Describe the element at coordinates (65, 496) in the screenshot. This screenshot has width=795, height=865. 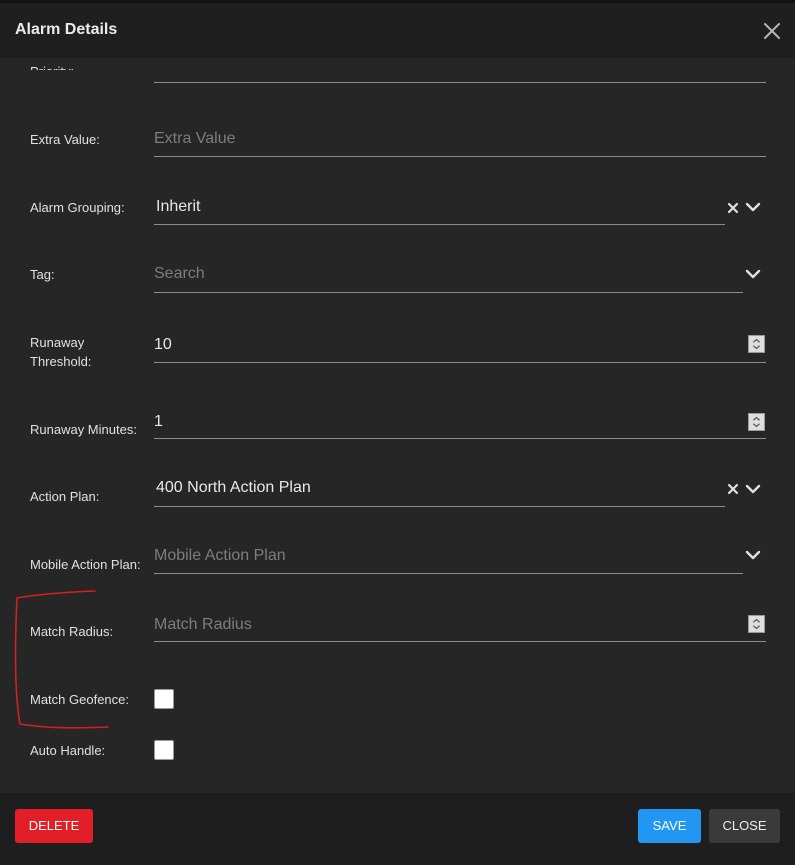
I see `action-plan-label: Action Plan:` at that location.